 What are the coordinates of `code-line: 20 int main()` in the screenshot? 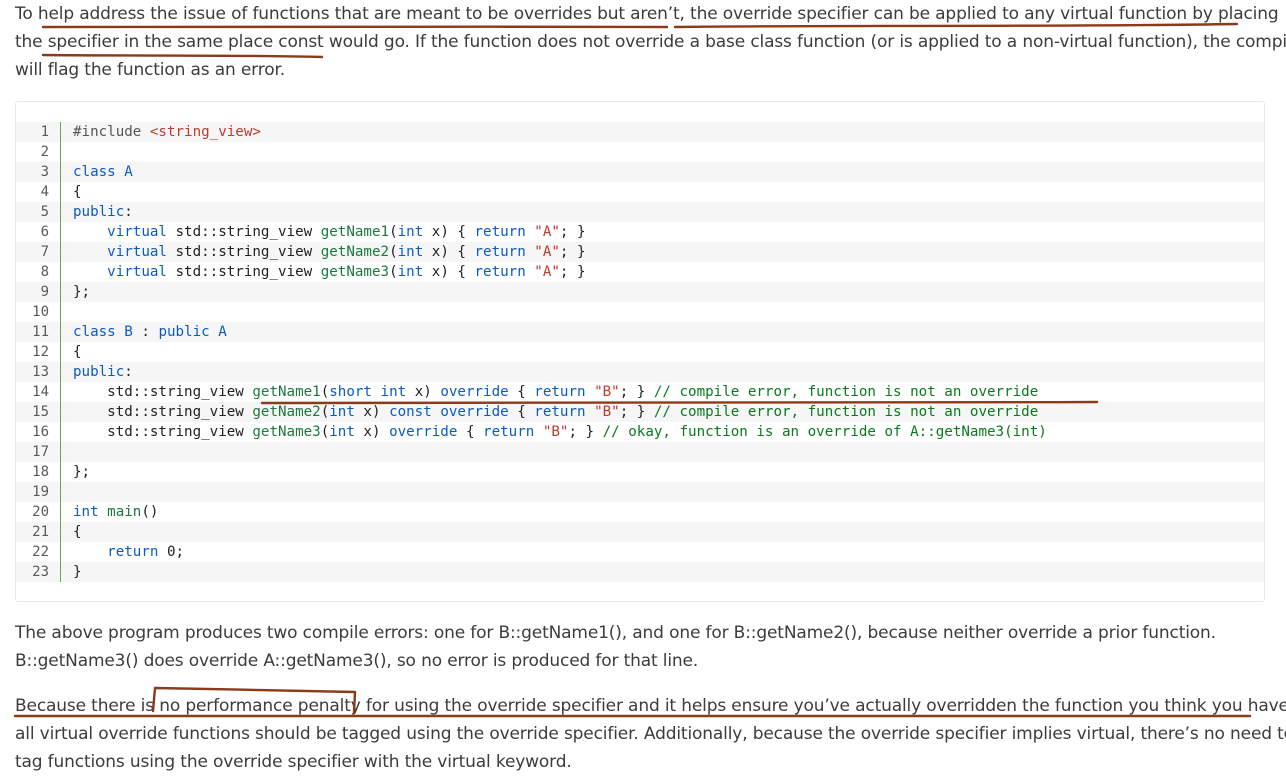 It's located at (640, 512).